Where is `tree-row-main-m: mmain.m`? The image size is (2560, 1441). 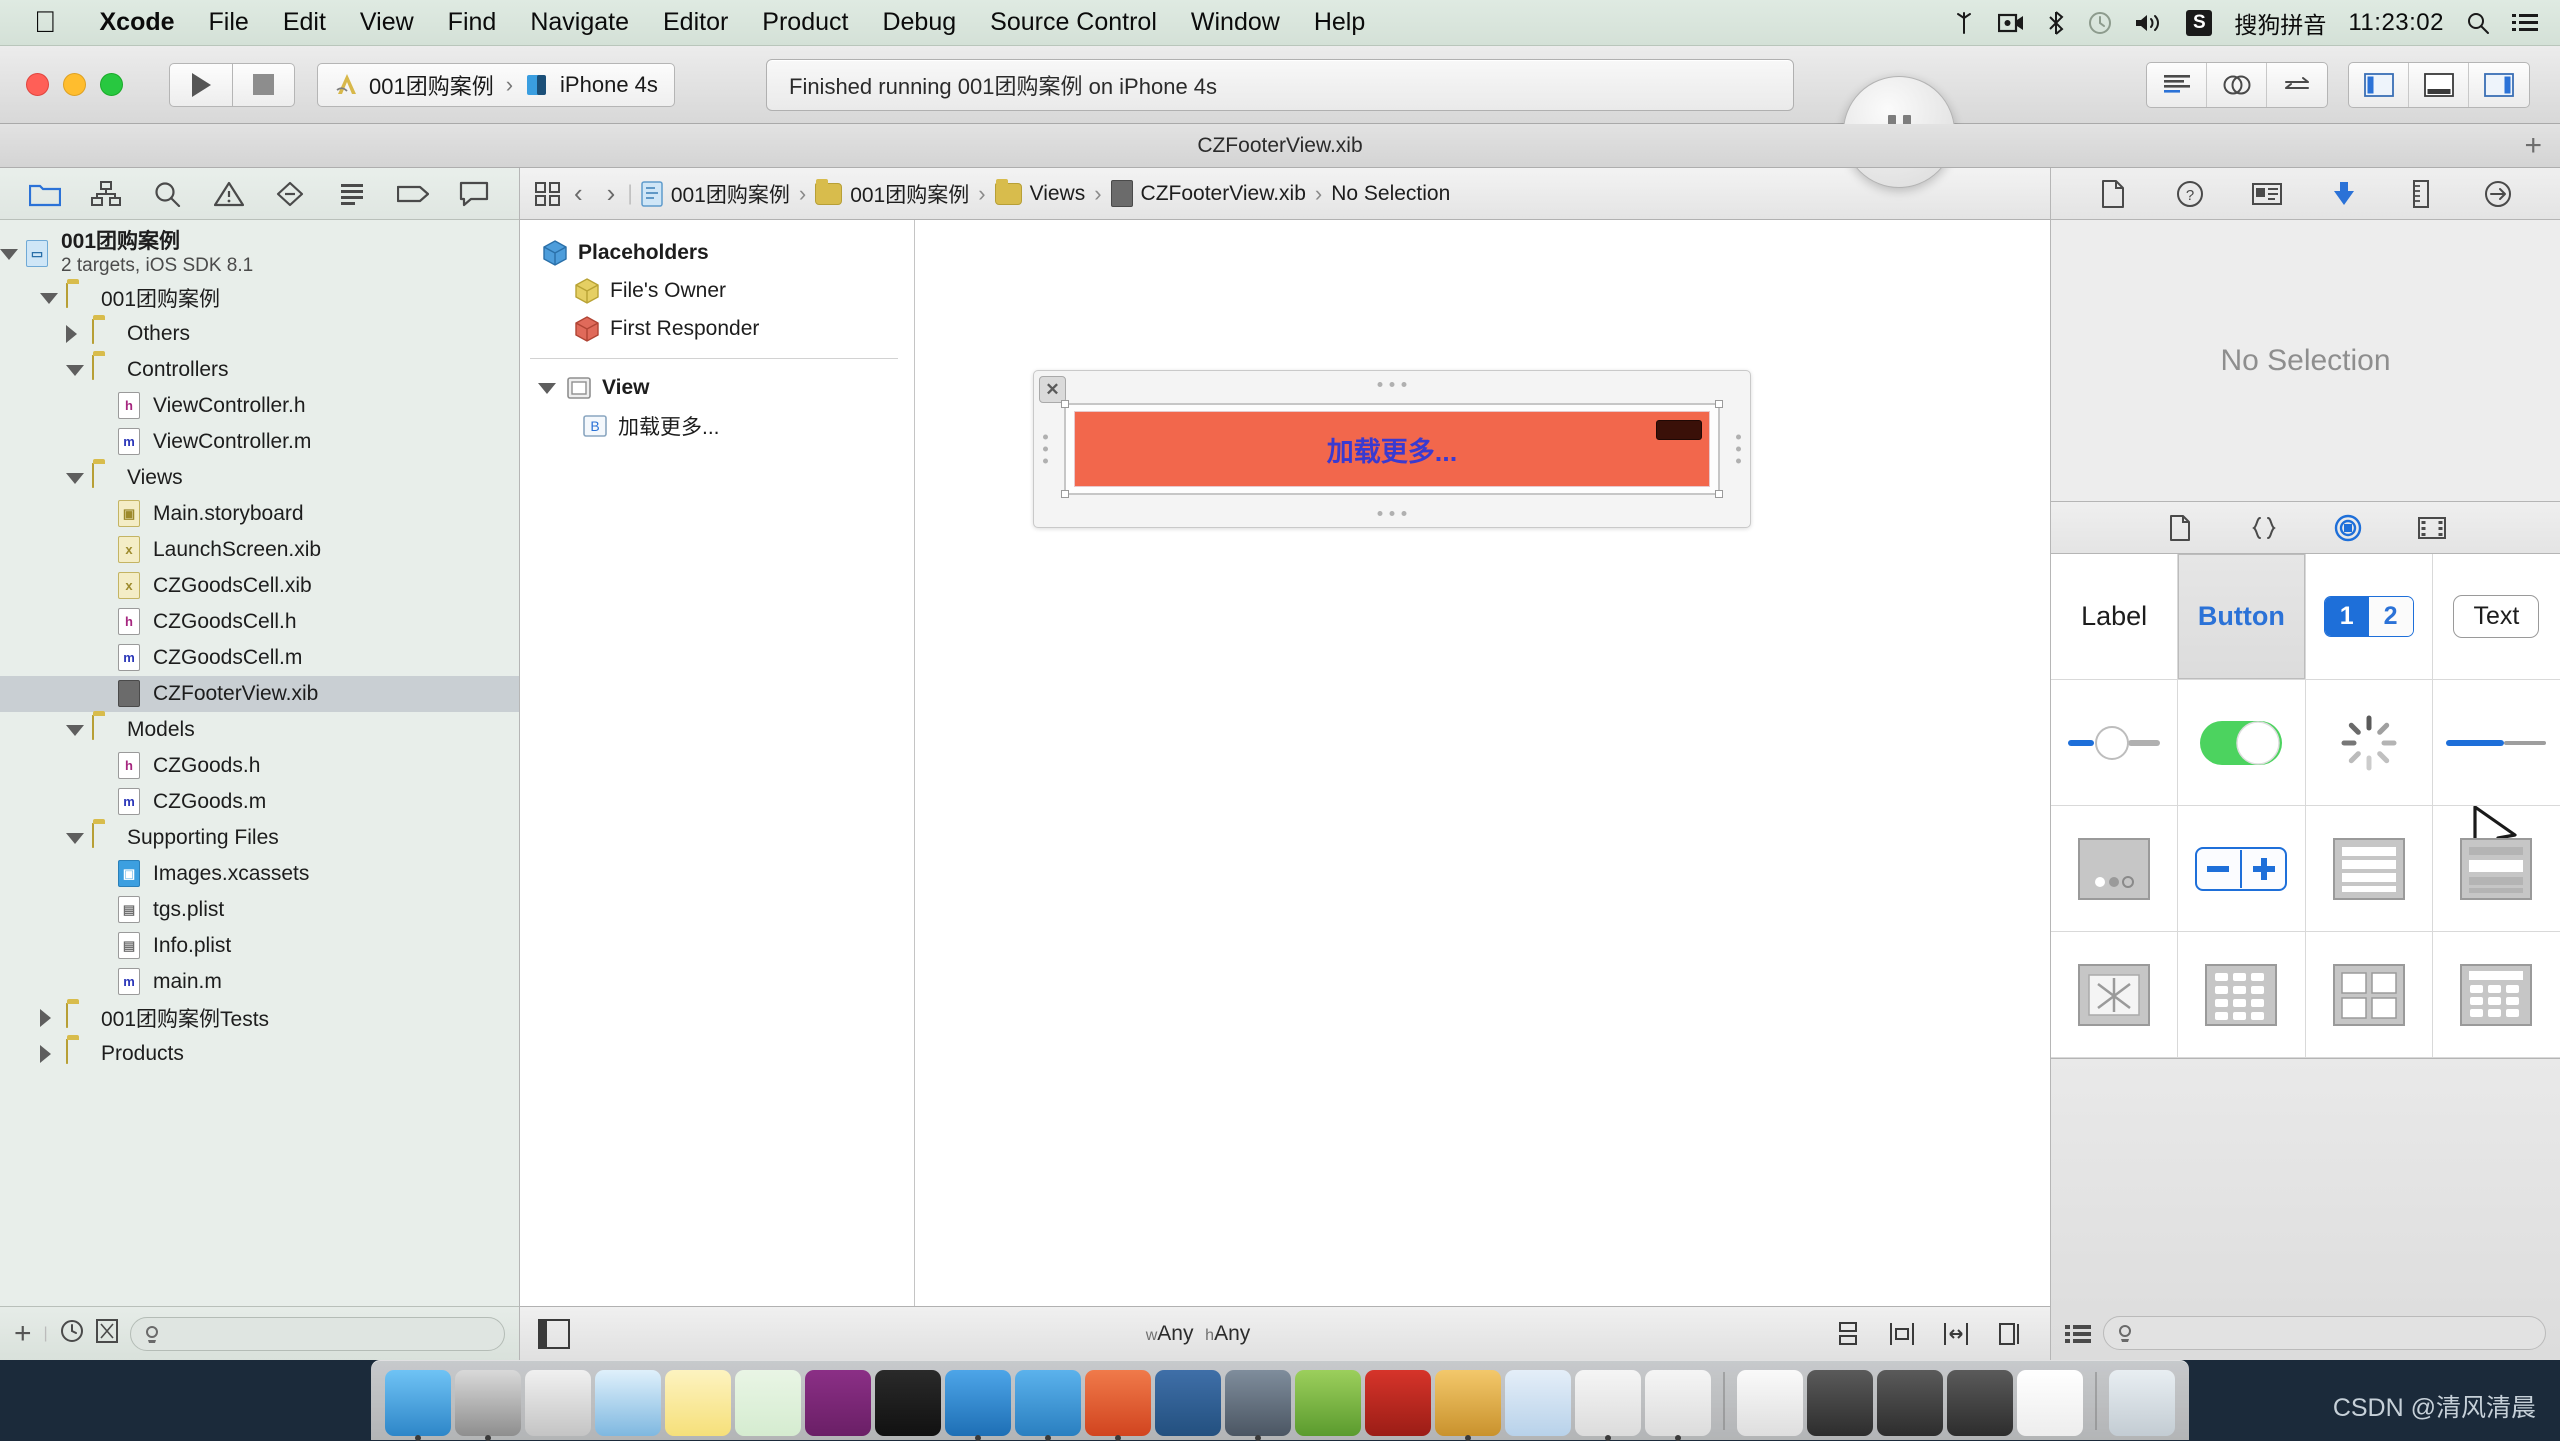
tree-row-main-m: mmain.m is located at coordinates (259, 982).